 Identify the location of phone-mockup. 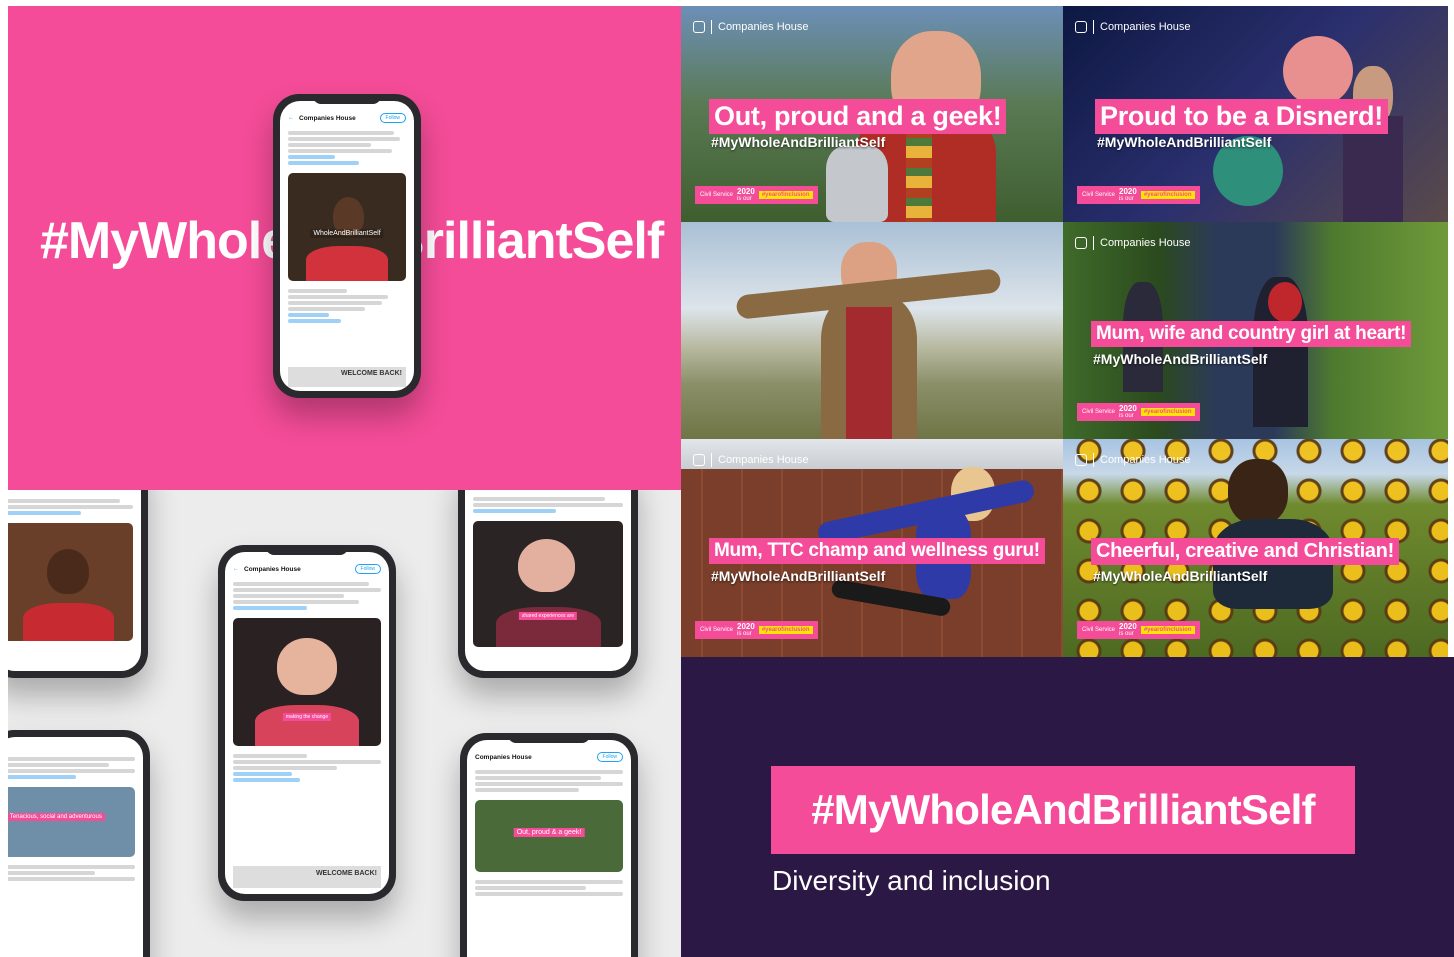
(78, 584).